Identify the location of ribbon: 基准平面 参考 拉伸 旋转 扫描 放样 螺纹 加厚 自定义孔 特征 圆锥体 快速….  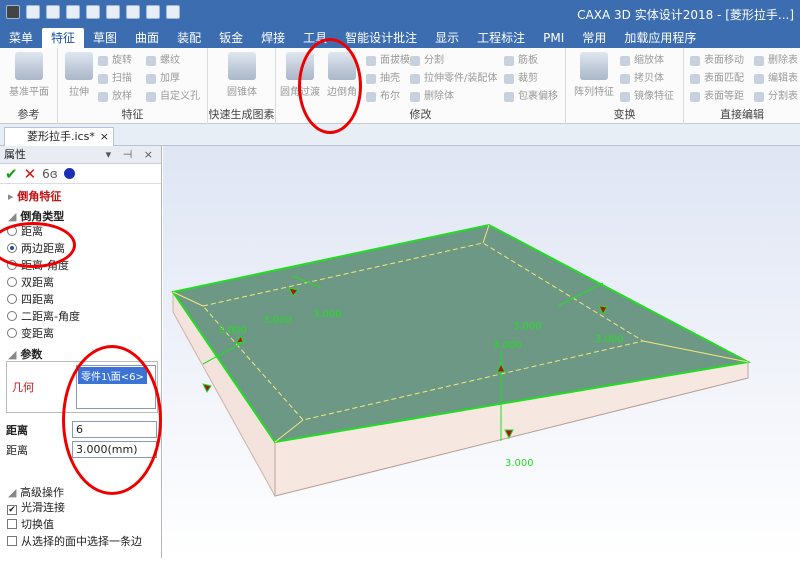
(400, 86).